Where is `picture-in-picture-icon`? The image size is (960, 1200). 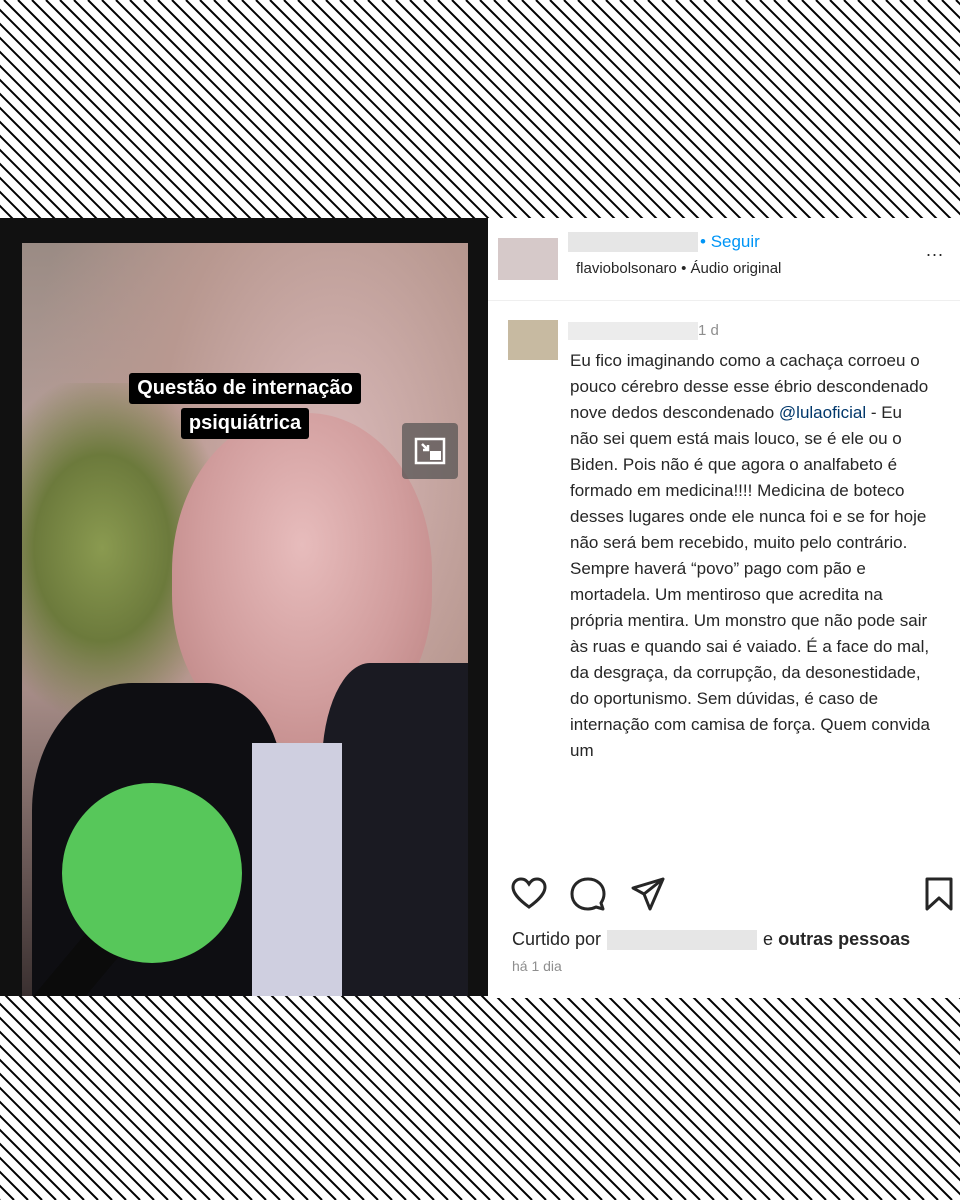
picture-in-picture-icon is located at coordinates (430, 451).